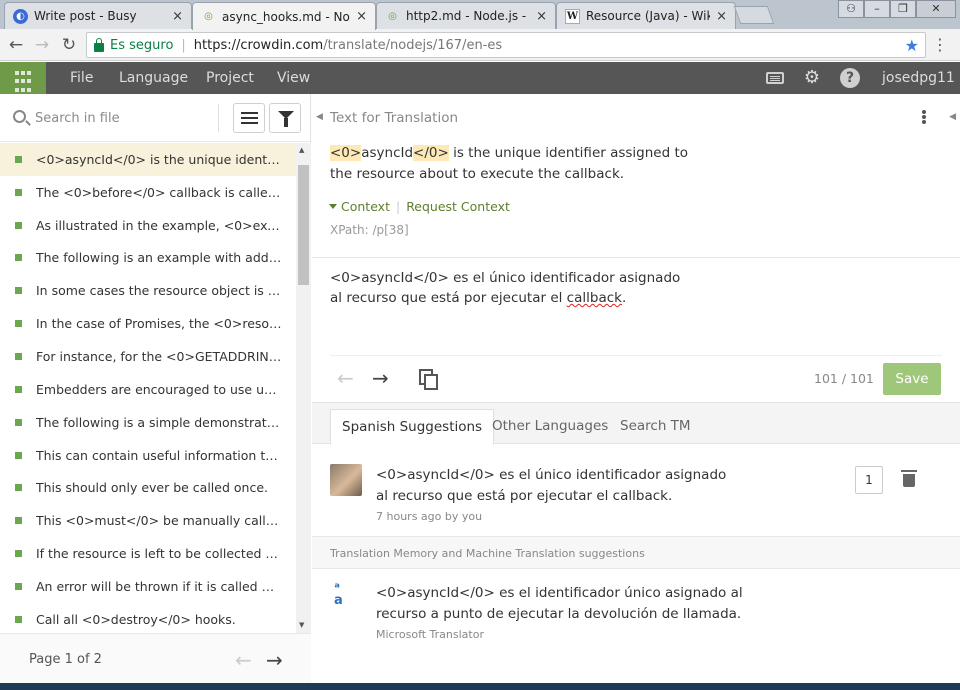 The height and width of the screenshot is (690, 960). I want to click on taskbar, so click(480, 686).